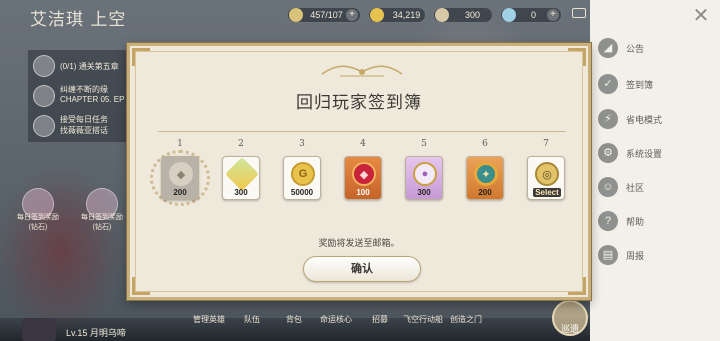 Image resolution: width=720 pixels, height=341 pixels. What do you see at coordinates (44, 96) in the screenshot?
I see `chat-bubble-icon` at bounding box center [44, 96].